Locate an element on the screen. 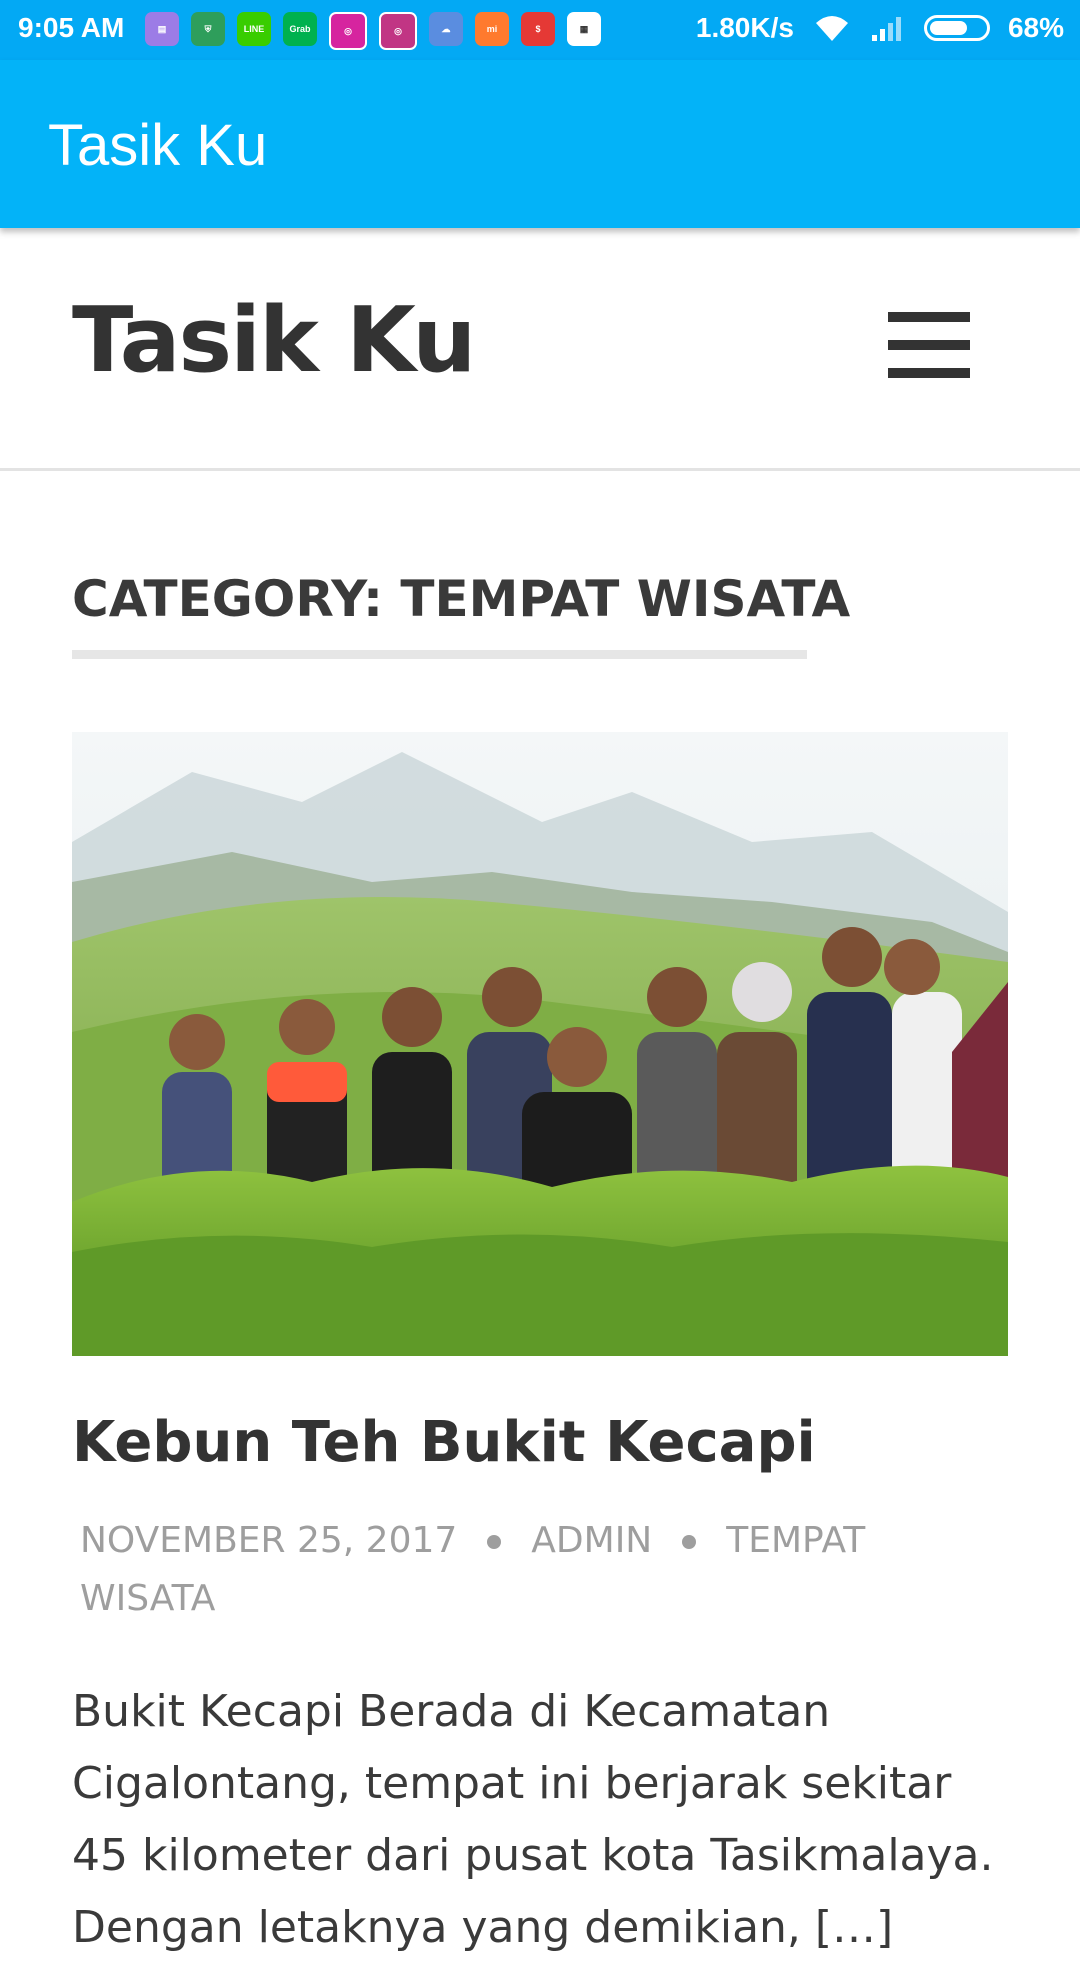 Image resolution: width=1080 pixels, height=1964 pixels. wifi-icon is located at coordinates (831, 28).